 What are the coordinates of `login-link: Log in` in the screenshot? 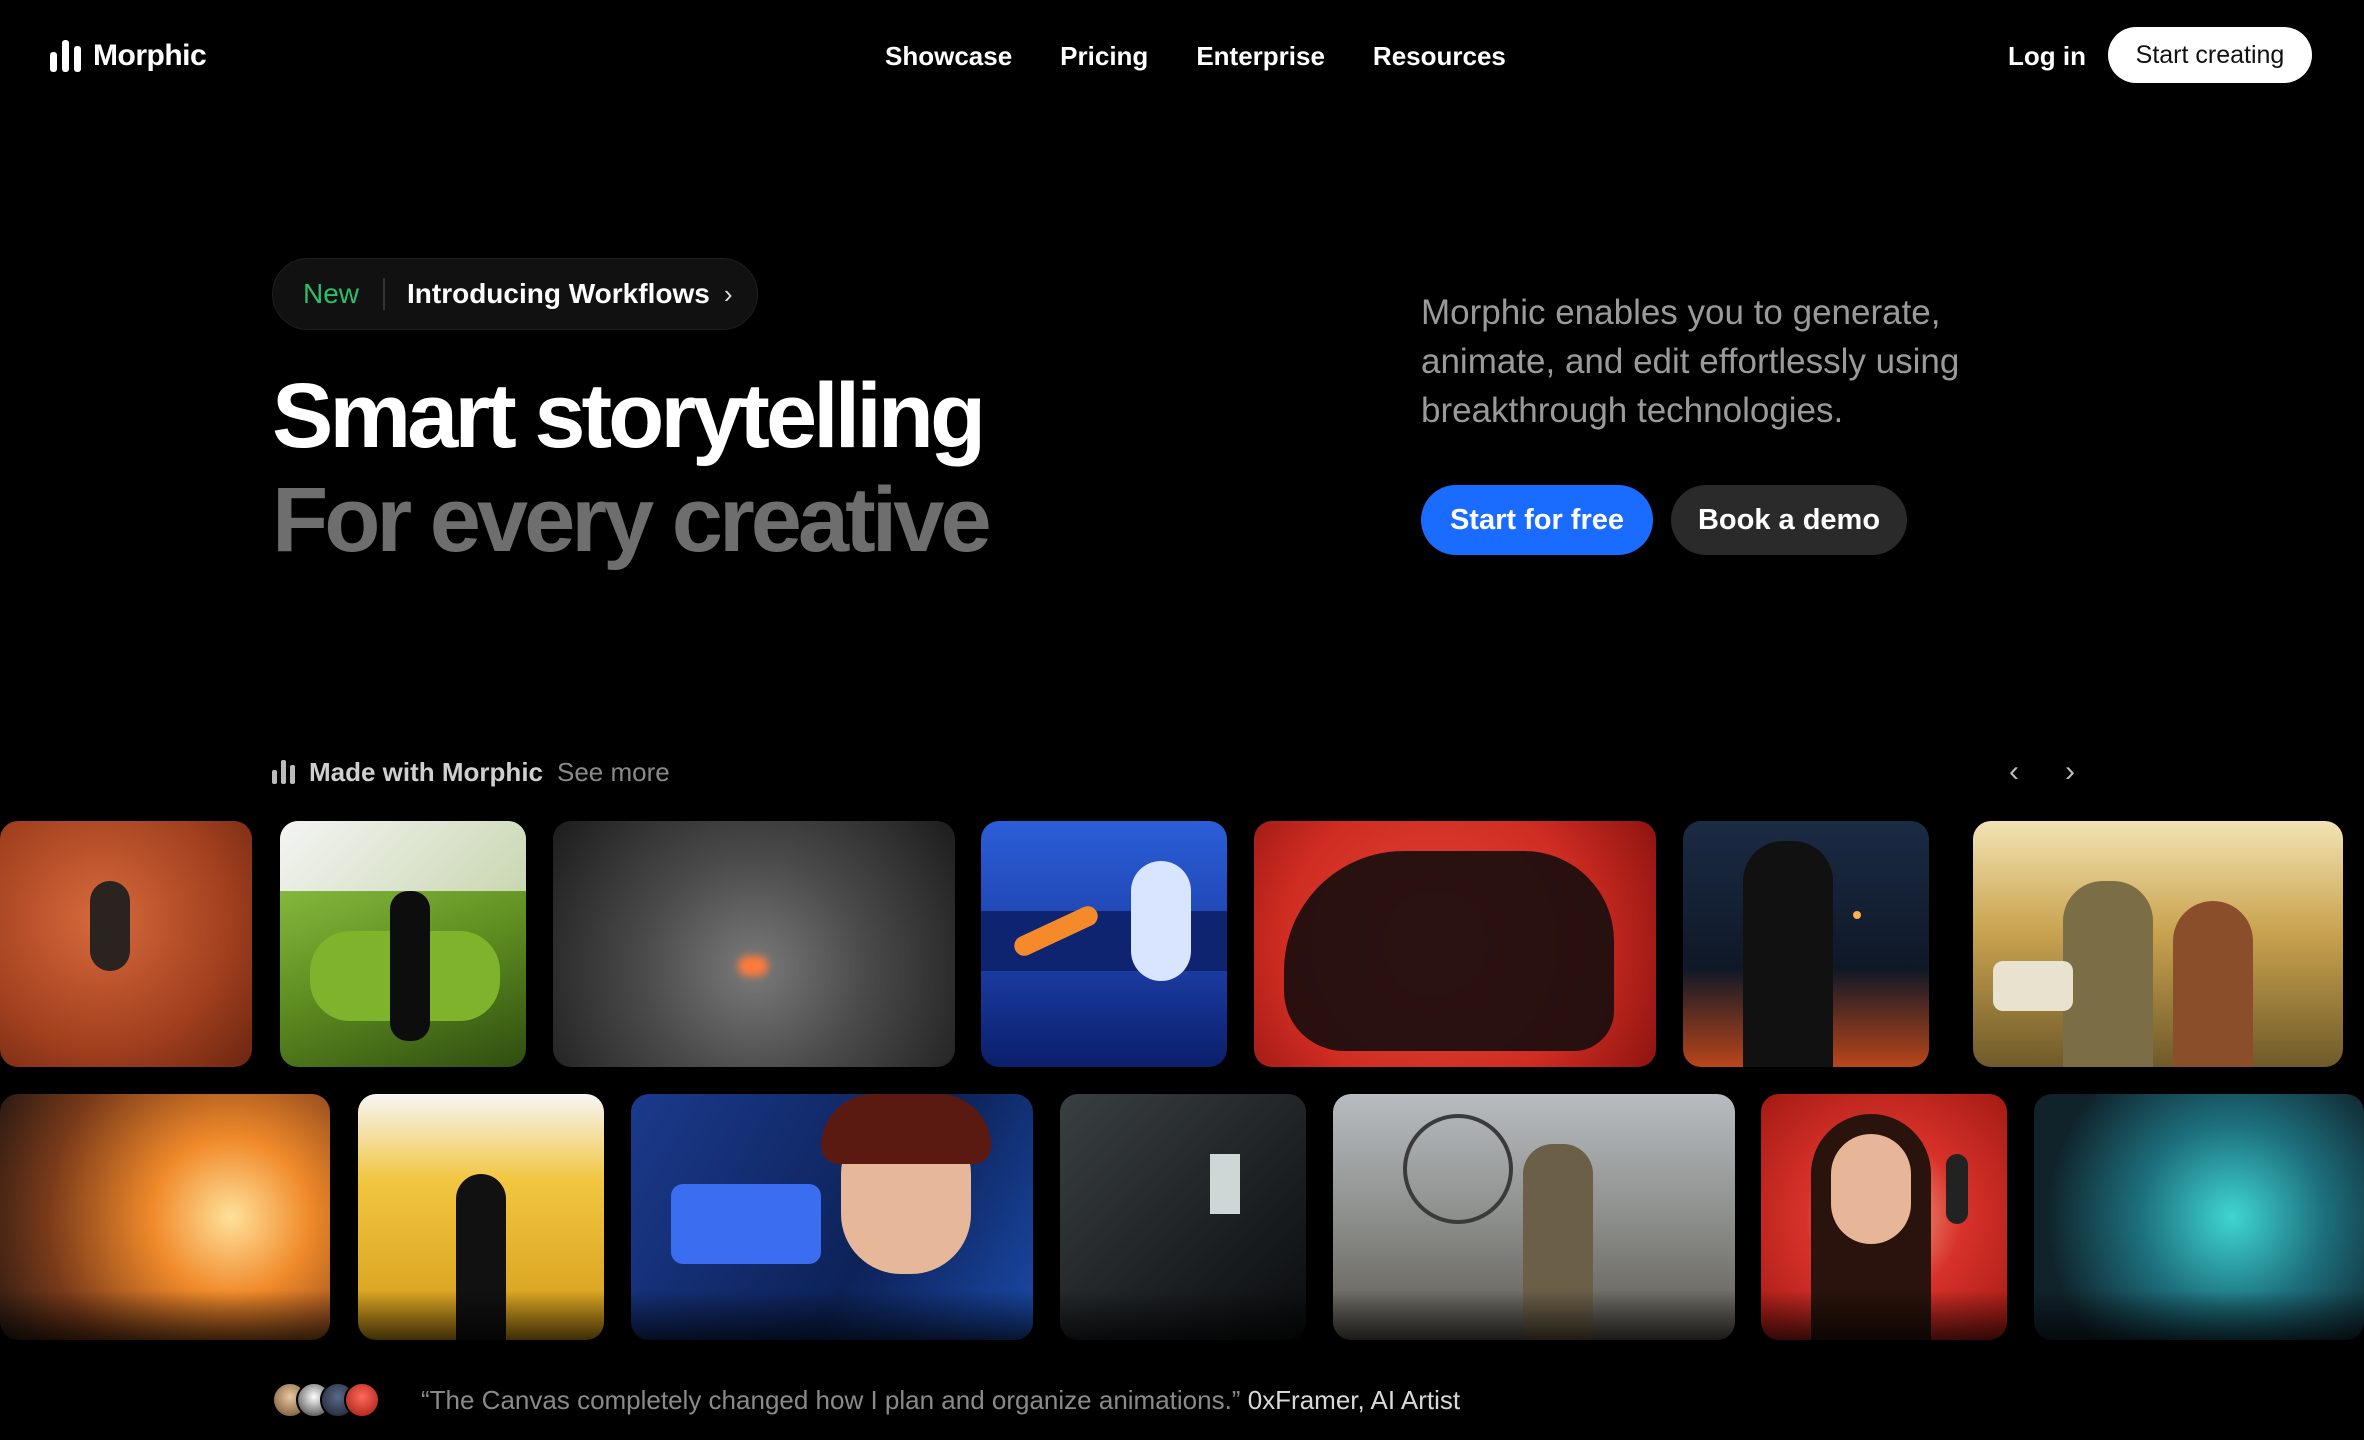 It's located at (2047, 56).